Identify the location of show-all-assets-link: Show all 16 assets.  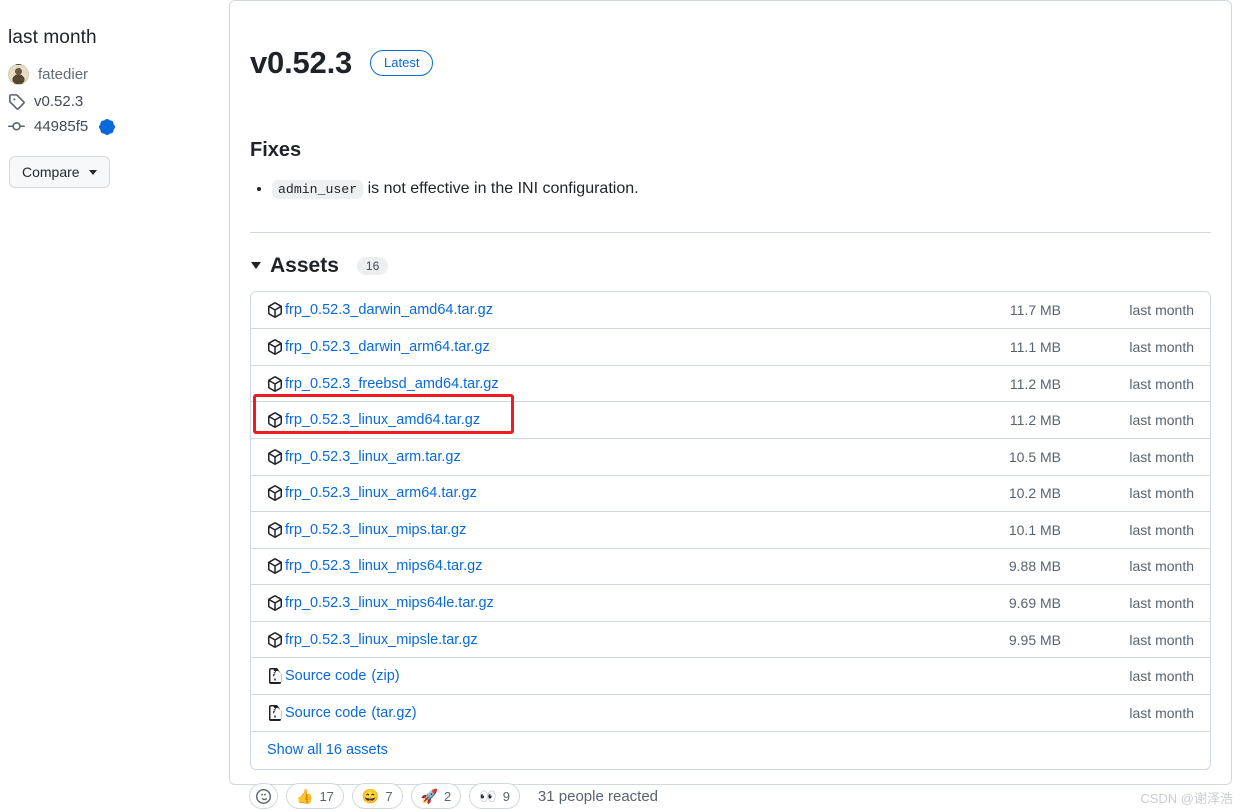
(327, 750).